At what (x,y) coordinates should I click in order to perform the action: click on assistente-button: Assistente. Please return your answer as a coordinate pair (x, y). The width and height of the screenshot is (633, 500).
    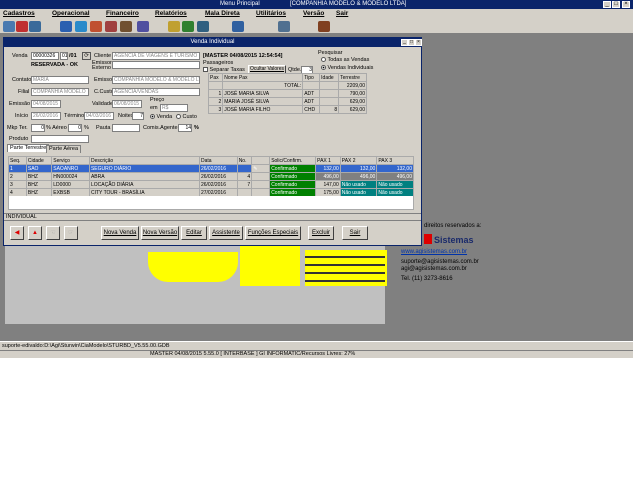
    Looking at the image, I should click on (226, 233).